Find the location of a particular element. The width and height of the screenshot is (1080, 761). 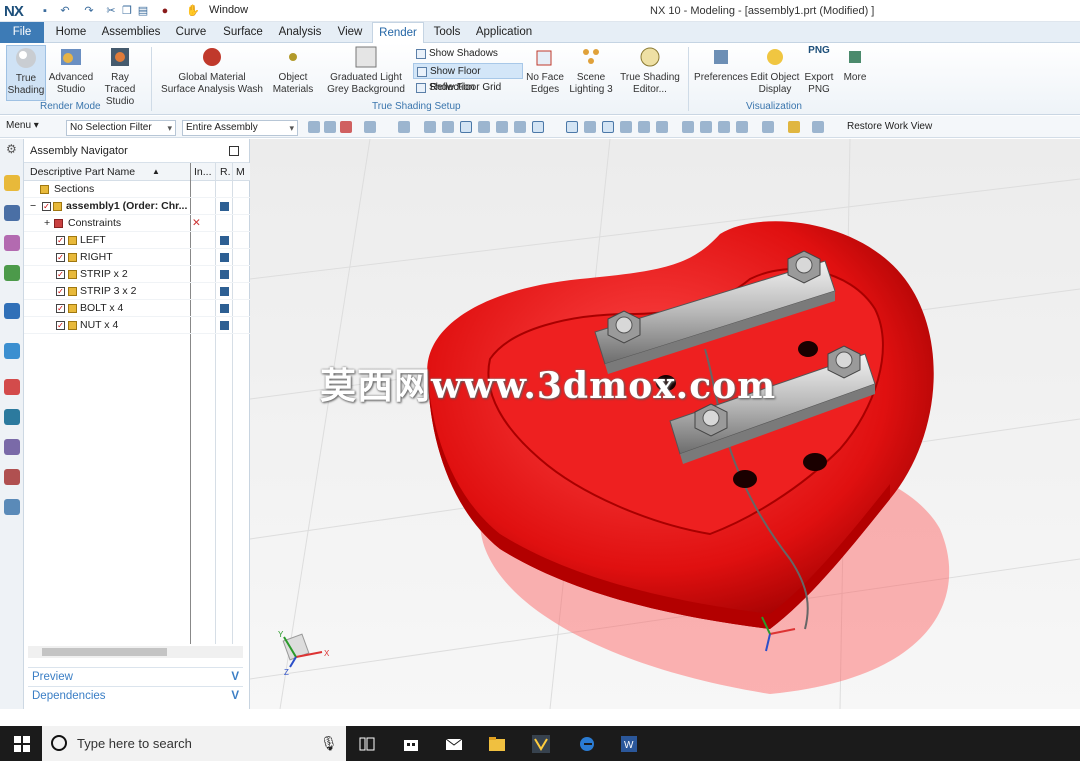

copy-icon: ❐ is located at coordinates (127, 11).